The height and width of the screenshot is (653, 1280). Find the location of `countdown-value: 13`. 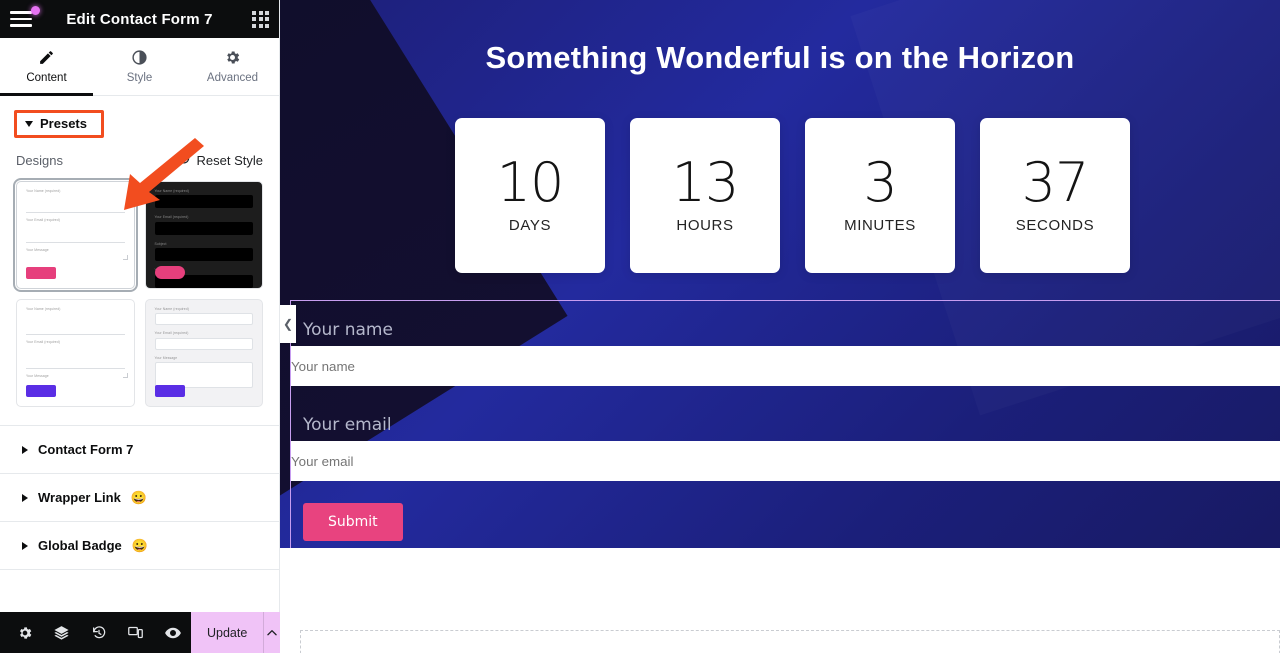

countdown-value: 13 is located at coordinates (705, 183).